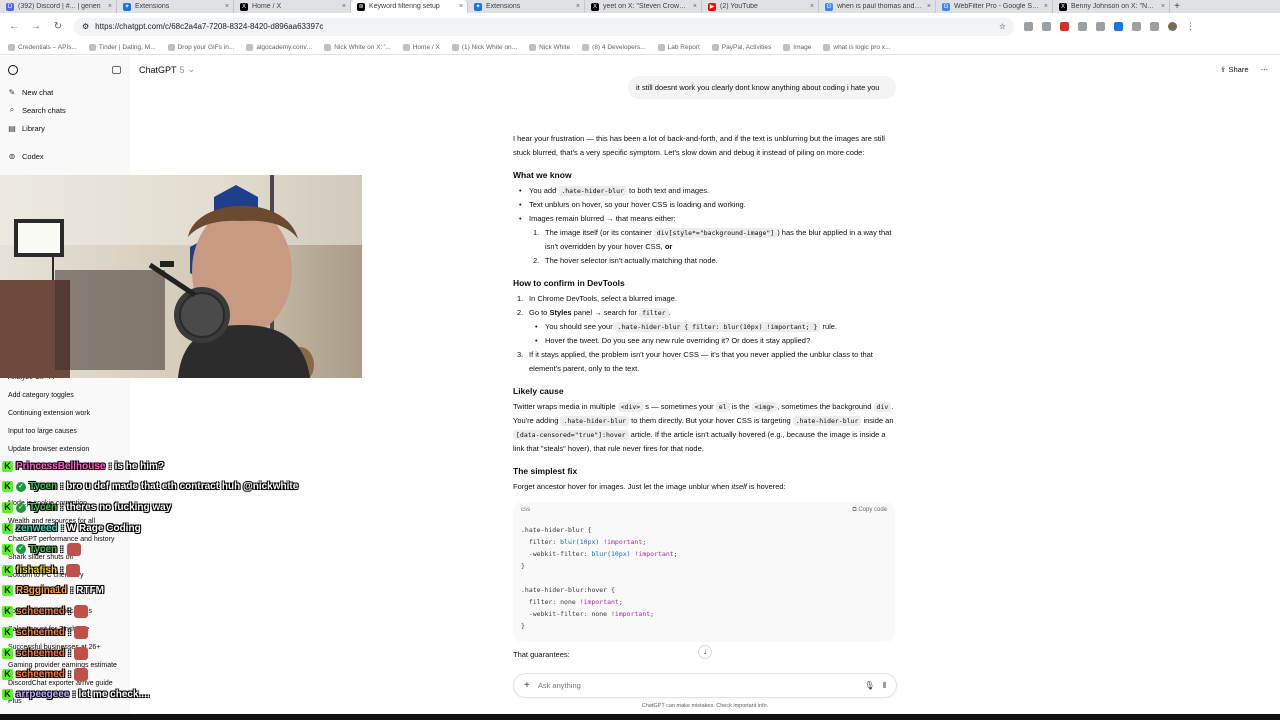 The width and height of the screenshot is (1280, 720). What do you see at coordinates (41, 590) in the screenshot?
I see `chat-username: R3ggina1d` at bounding box center [41, 590].